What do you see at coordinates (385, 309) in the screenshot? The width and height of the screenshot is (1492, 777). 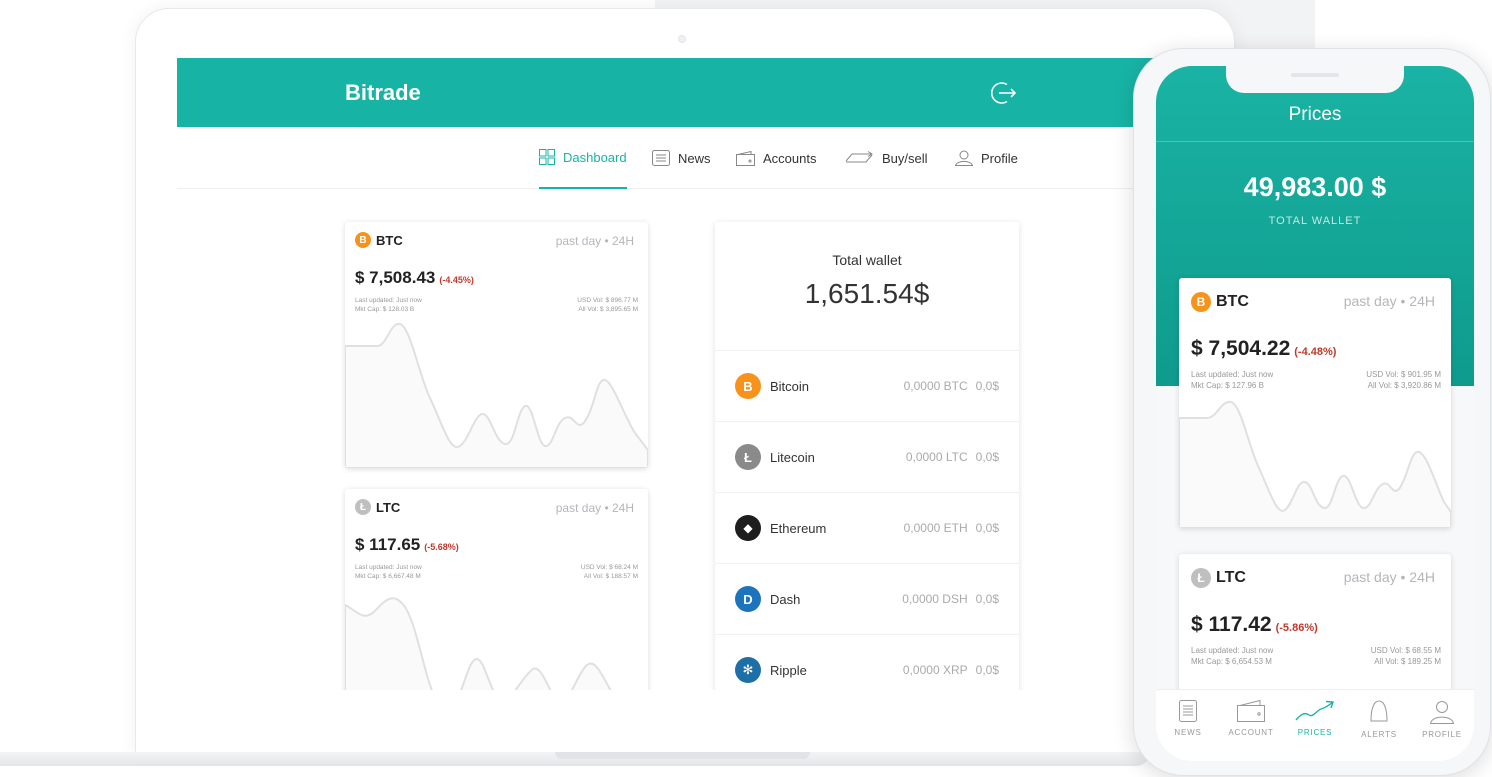 I see `btc-mktcap: Mkt Cap: $ 128.03 B` at bounding box center [385, 309].